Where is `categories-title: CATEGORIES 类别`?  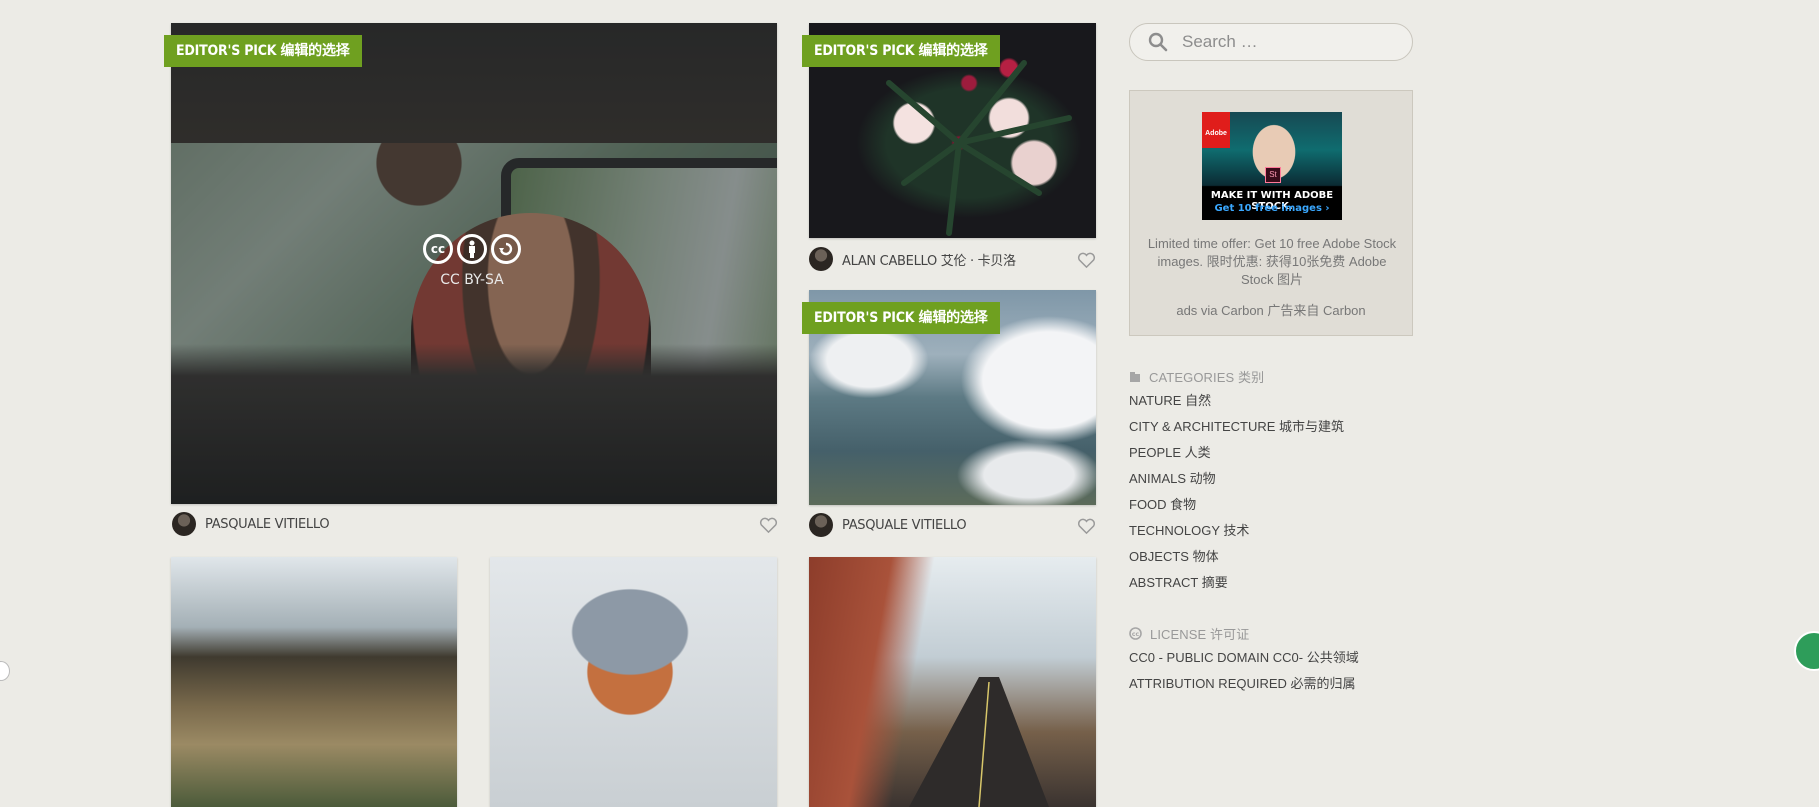 categories-title: CATEGORIES 类别 is located at coordinates (1207, 377).